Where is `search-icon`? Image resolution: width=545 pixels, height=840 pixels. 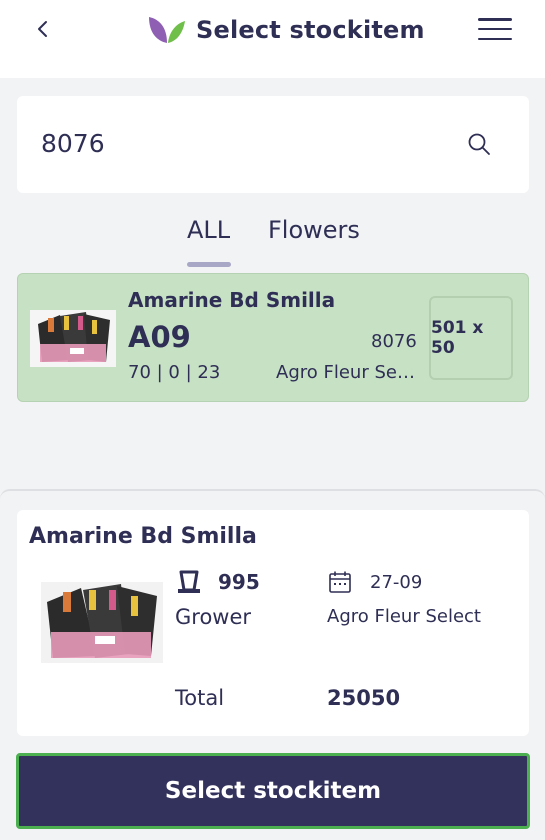
search-icon is located at coordinates (479, 144).